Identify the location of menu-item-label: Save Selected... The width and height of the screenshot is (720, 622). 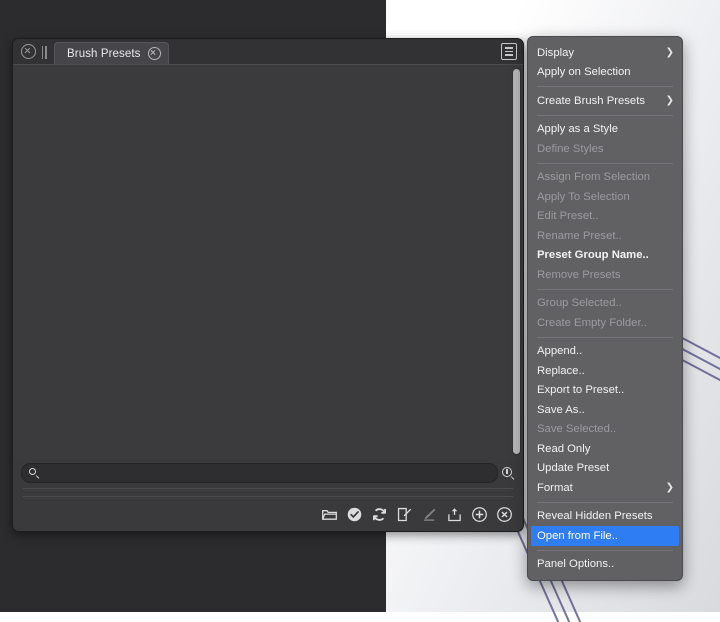
(577, 429).